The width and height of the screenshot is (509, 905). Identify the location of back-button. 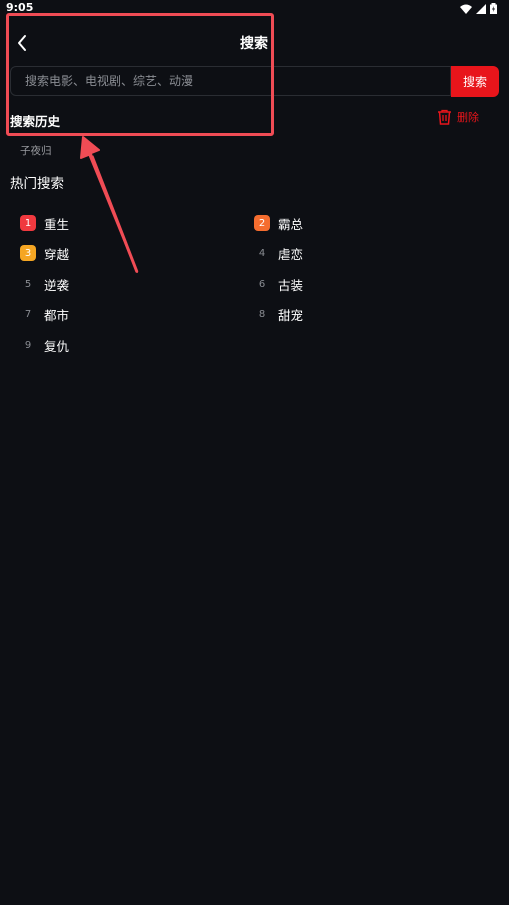
(23, 43).